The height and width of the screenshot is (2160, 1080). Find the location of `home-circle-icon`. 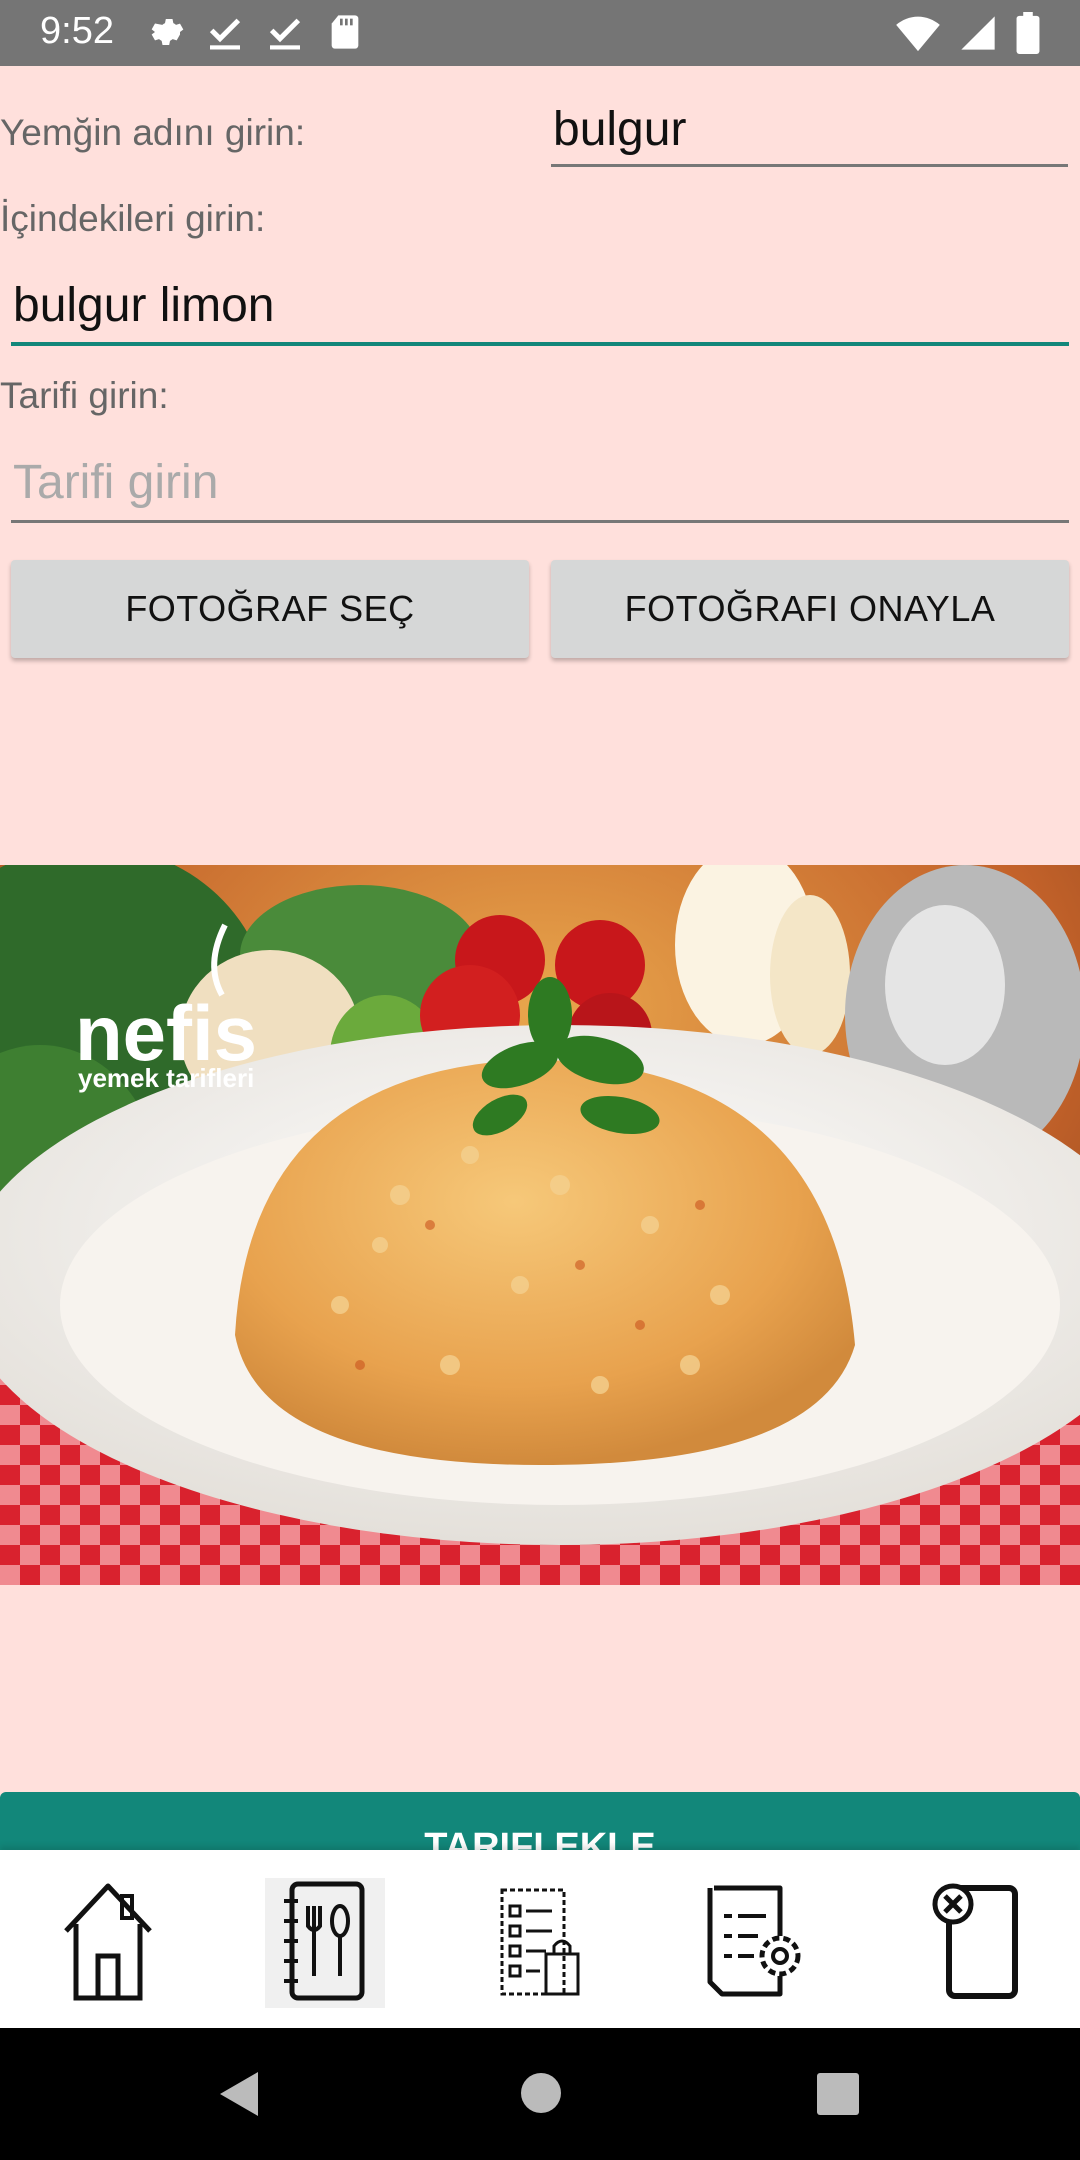

home-circle-icon is located at coordinates (541, 2095).